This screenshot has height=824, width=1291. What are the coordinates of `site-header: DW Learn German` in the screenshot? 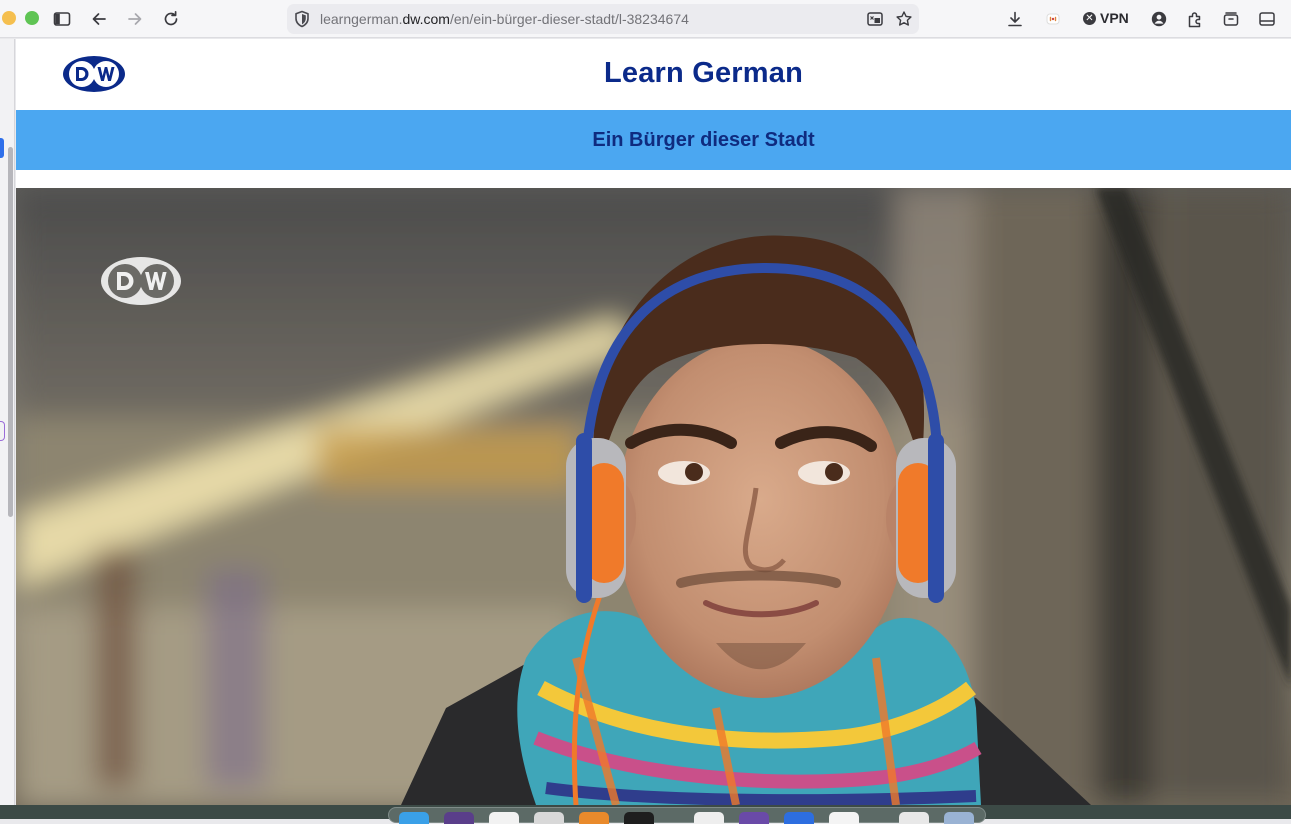 It's located at (653, 74).